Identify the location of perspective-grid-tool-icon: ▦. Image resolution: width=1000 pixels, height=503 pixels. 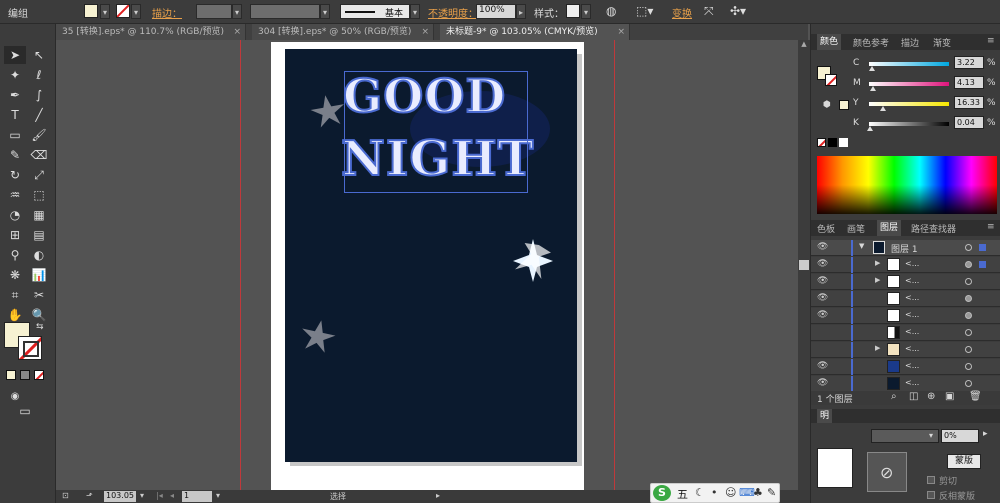
(39, 215).